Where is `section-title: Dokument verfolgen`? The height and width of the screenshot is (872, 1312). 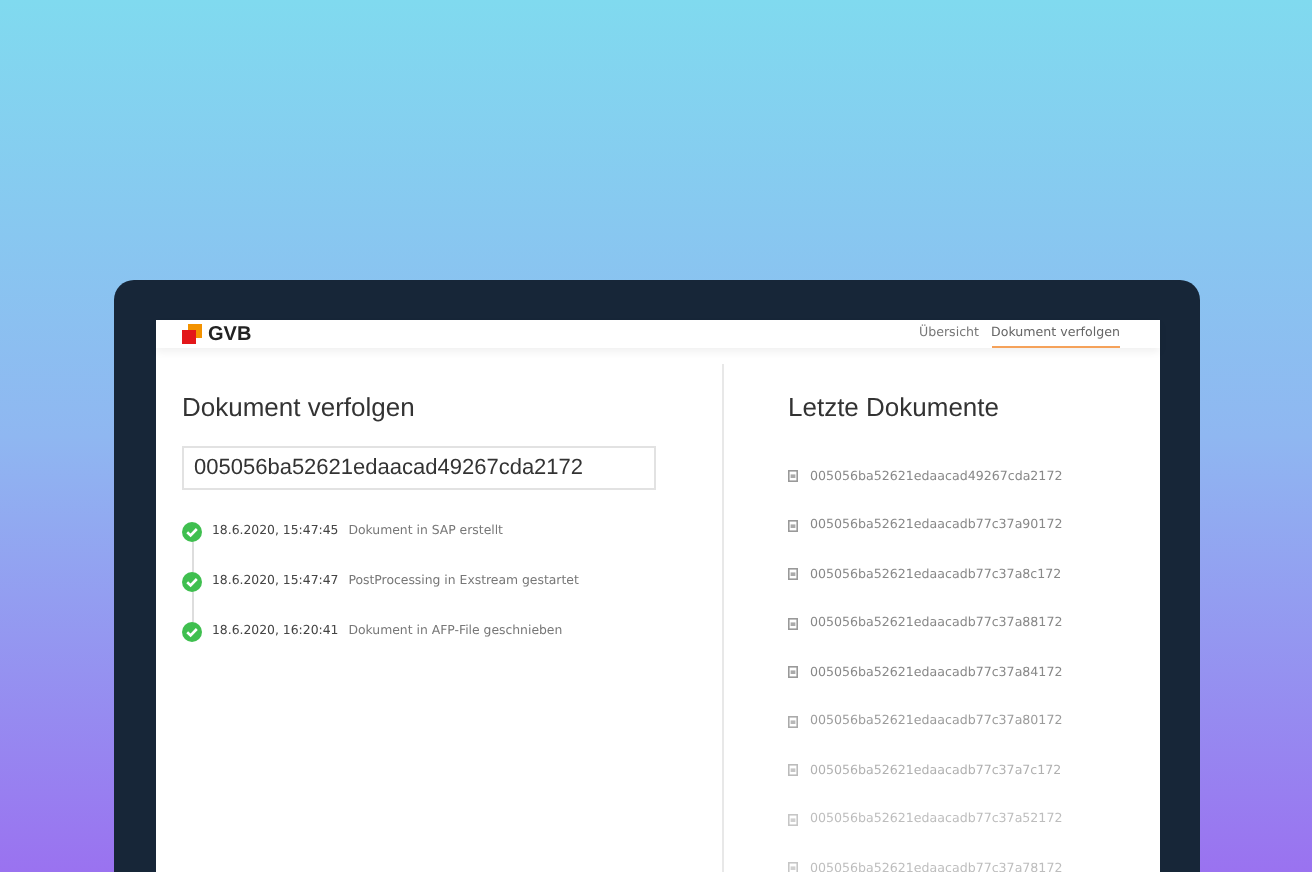
section-title: Dokument verfolgen is located at coordinates (299, 407).